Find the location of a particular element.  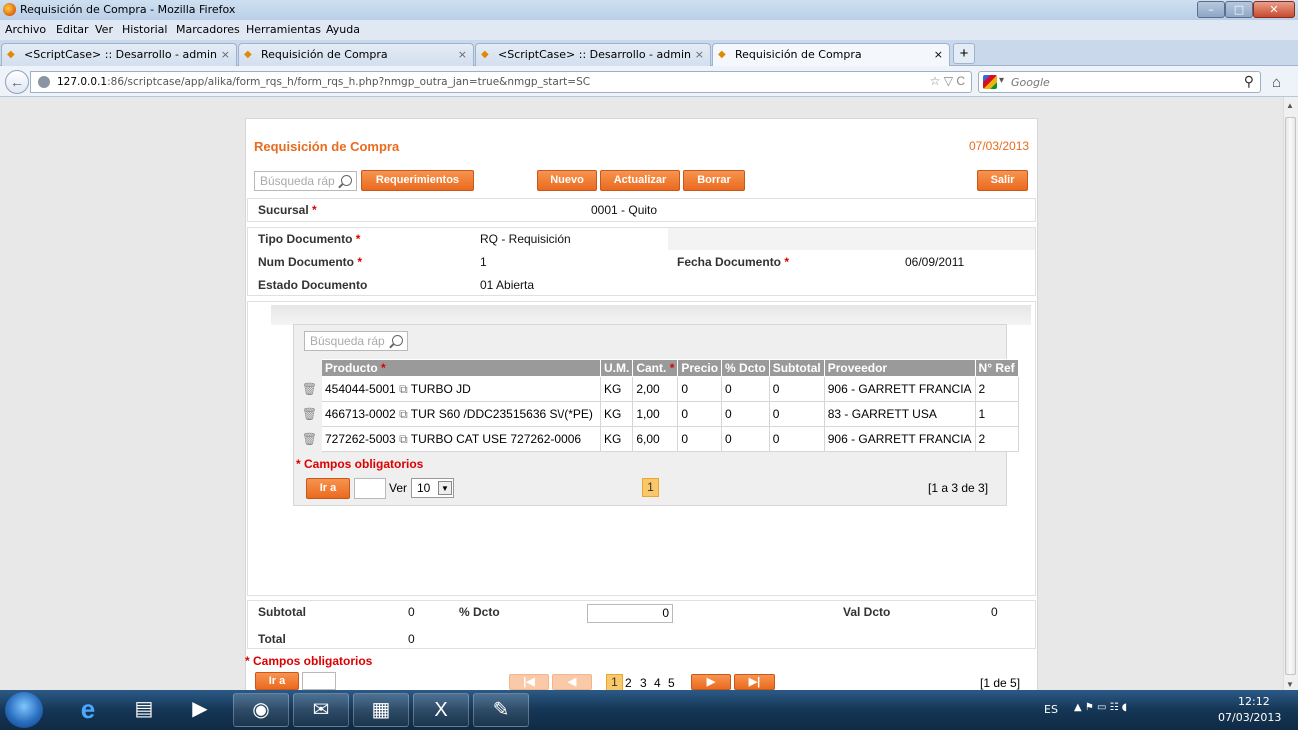

search-go-icon: ⚲ is located at coordinates (1249, 81).